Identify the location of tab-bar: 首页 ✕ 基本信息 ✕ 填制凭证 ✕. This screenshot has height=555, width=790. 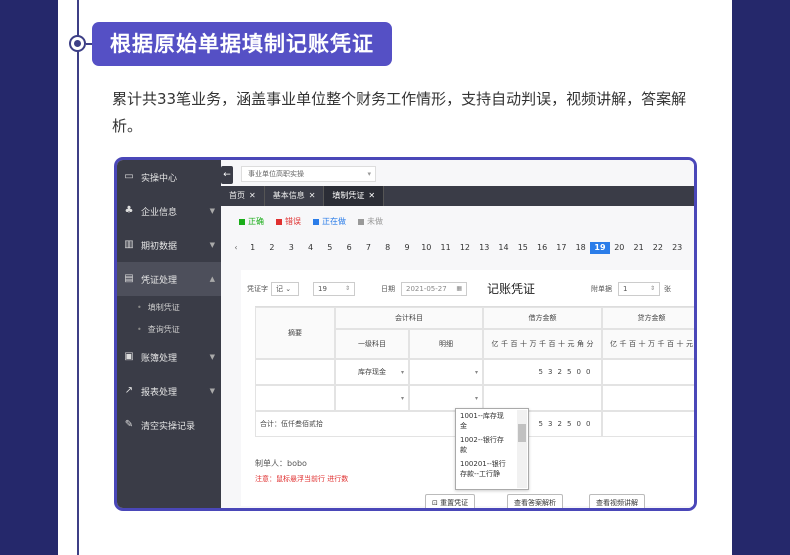
(457, 196).